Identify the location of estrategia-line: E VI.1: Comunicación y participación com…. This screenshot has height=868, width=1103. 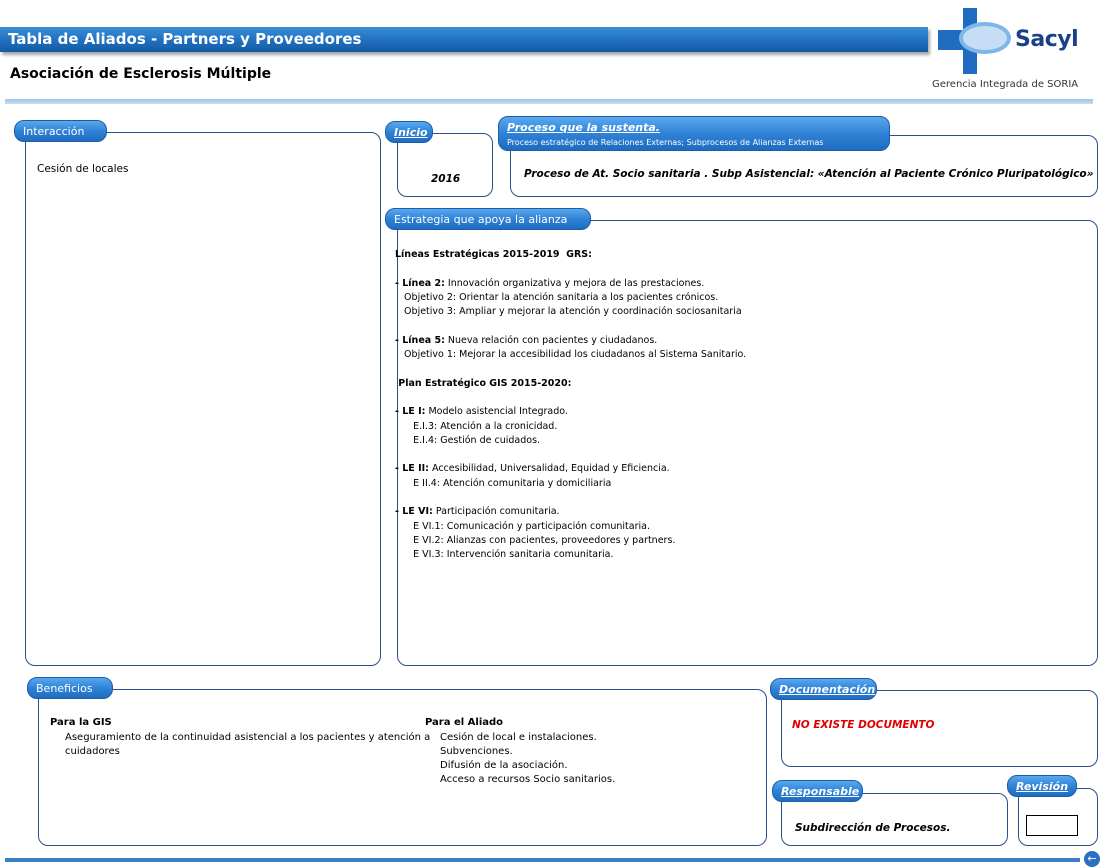
(735, 527).